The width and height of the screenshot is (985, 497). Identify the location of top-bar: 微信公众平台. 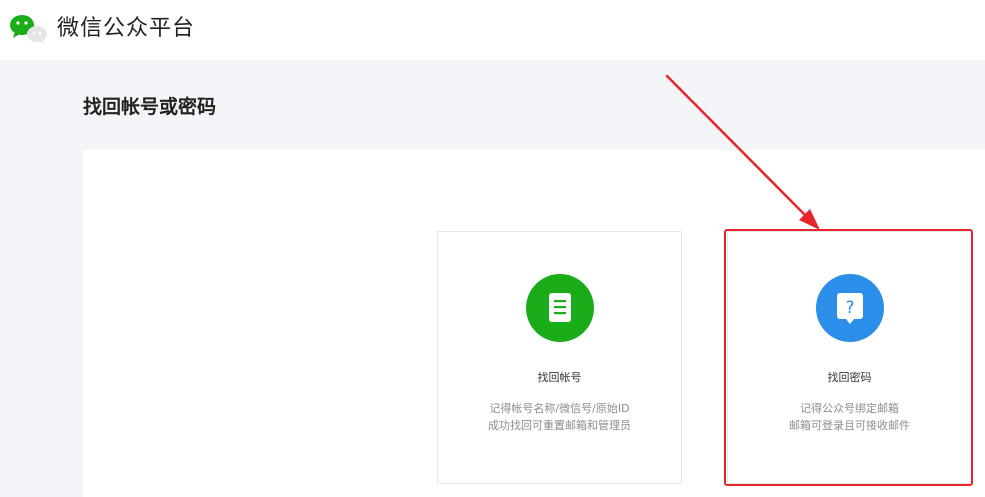
(492, 30).